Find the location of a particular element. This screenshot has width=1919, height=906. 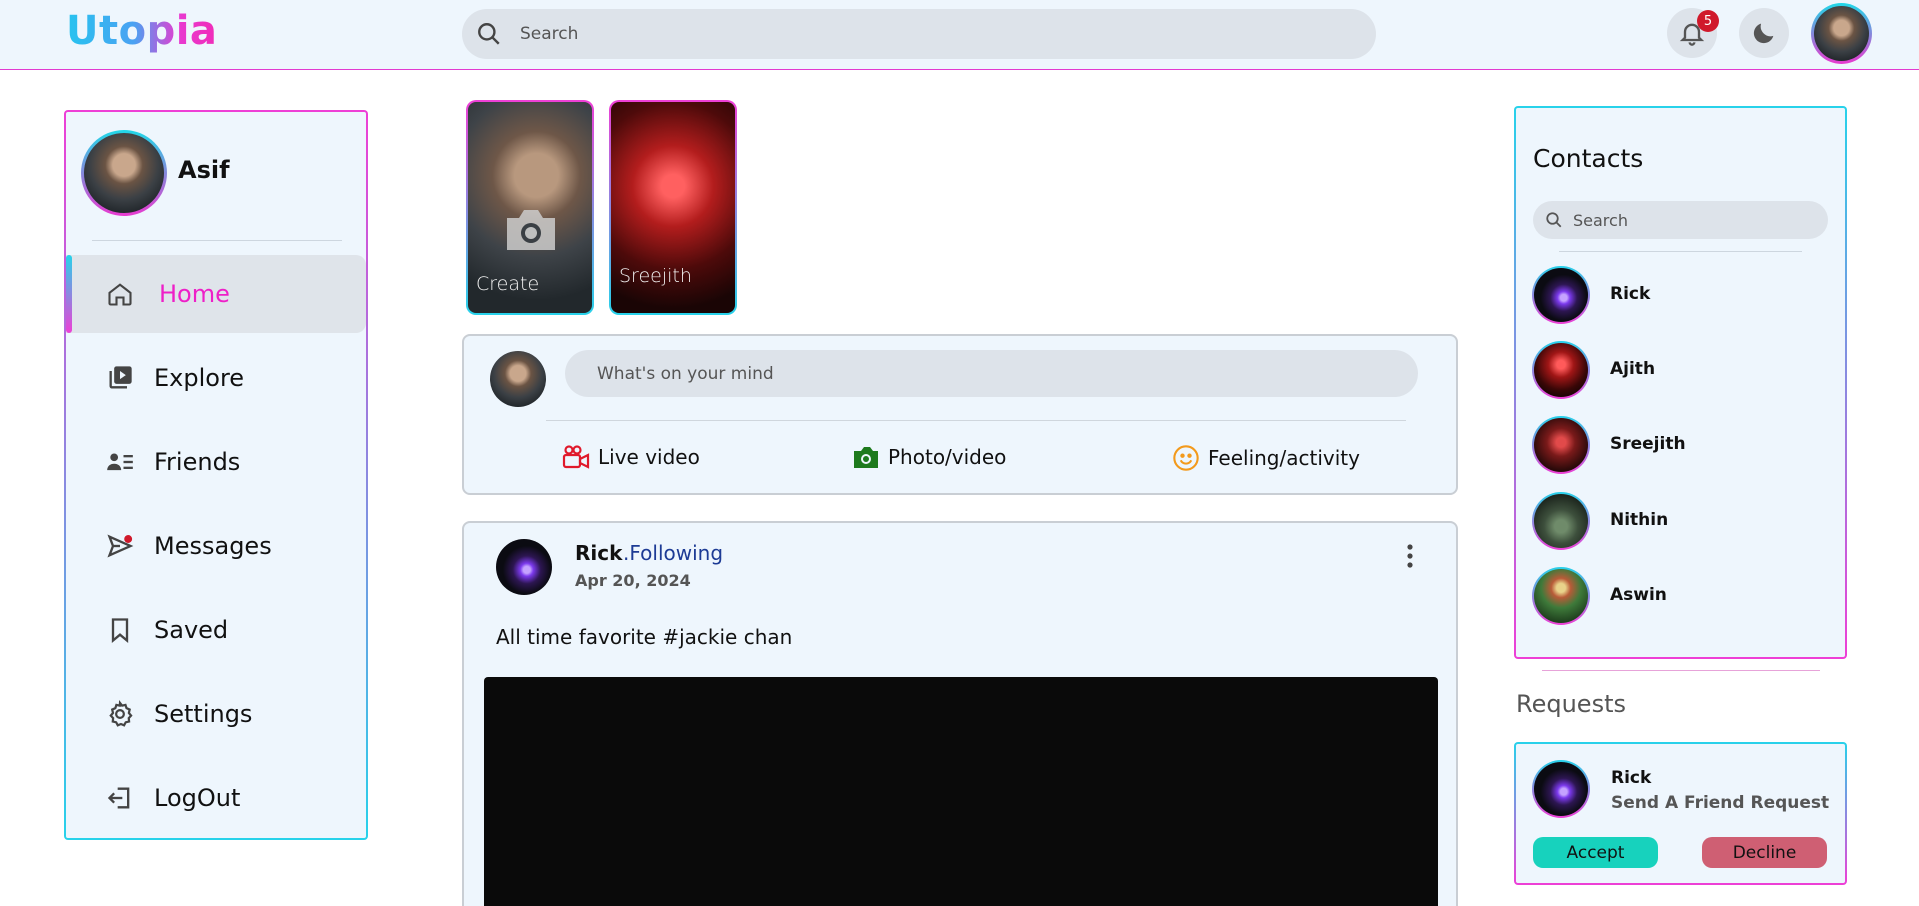

contacts-search-bar is located at coordinates (1680, 220).